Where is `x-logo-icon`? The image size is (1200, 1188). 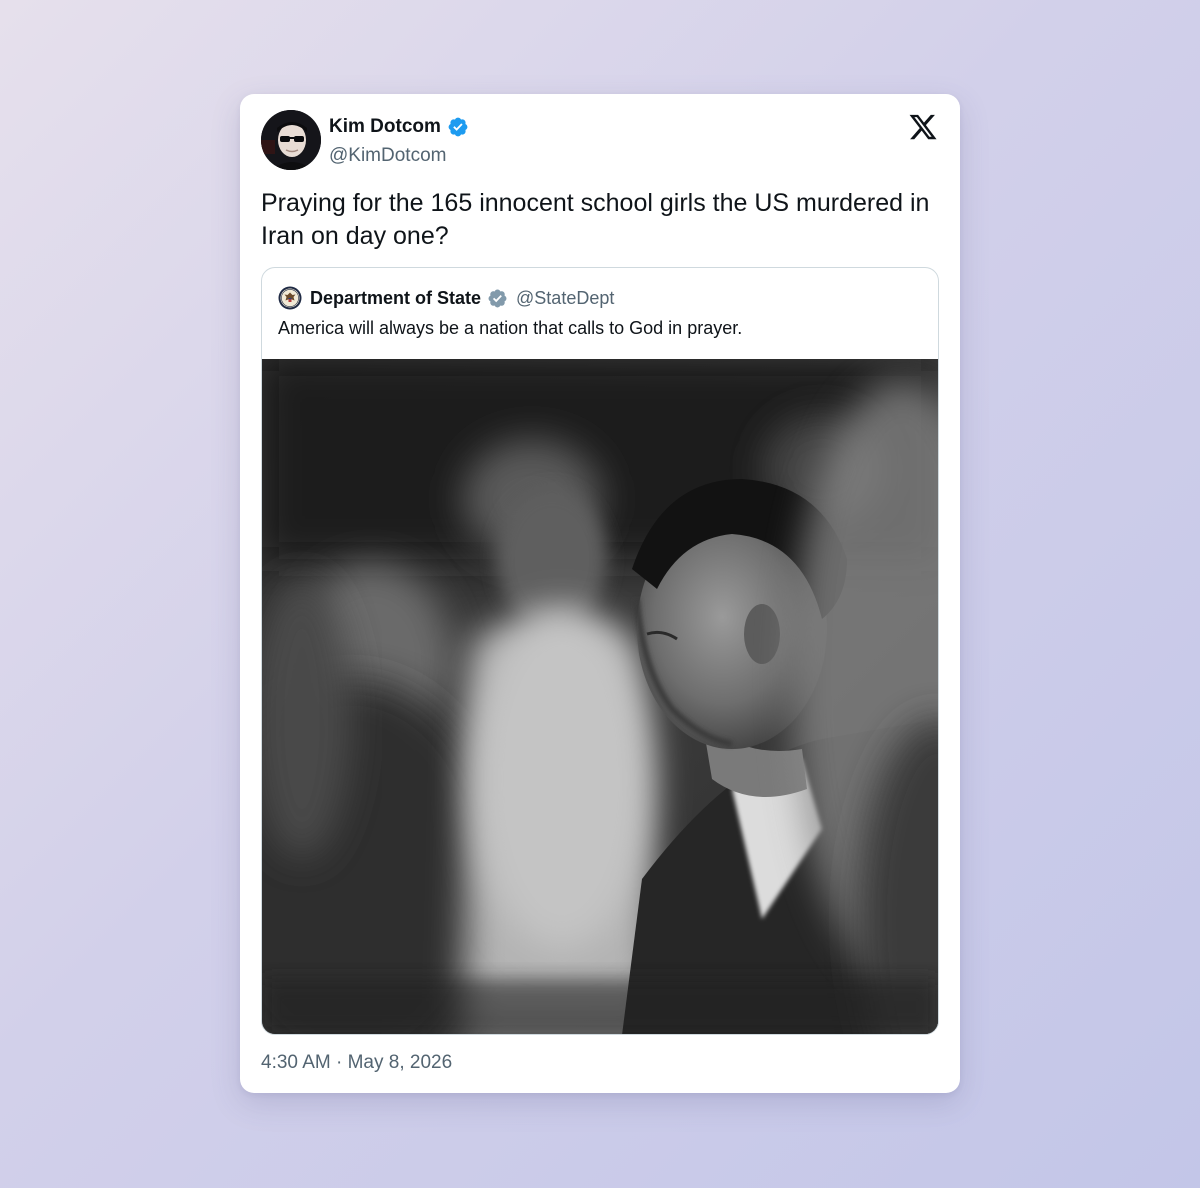
x-logo-icon is located at coordinates (923, 127).